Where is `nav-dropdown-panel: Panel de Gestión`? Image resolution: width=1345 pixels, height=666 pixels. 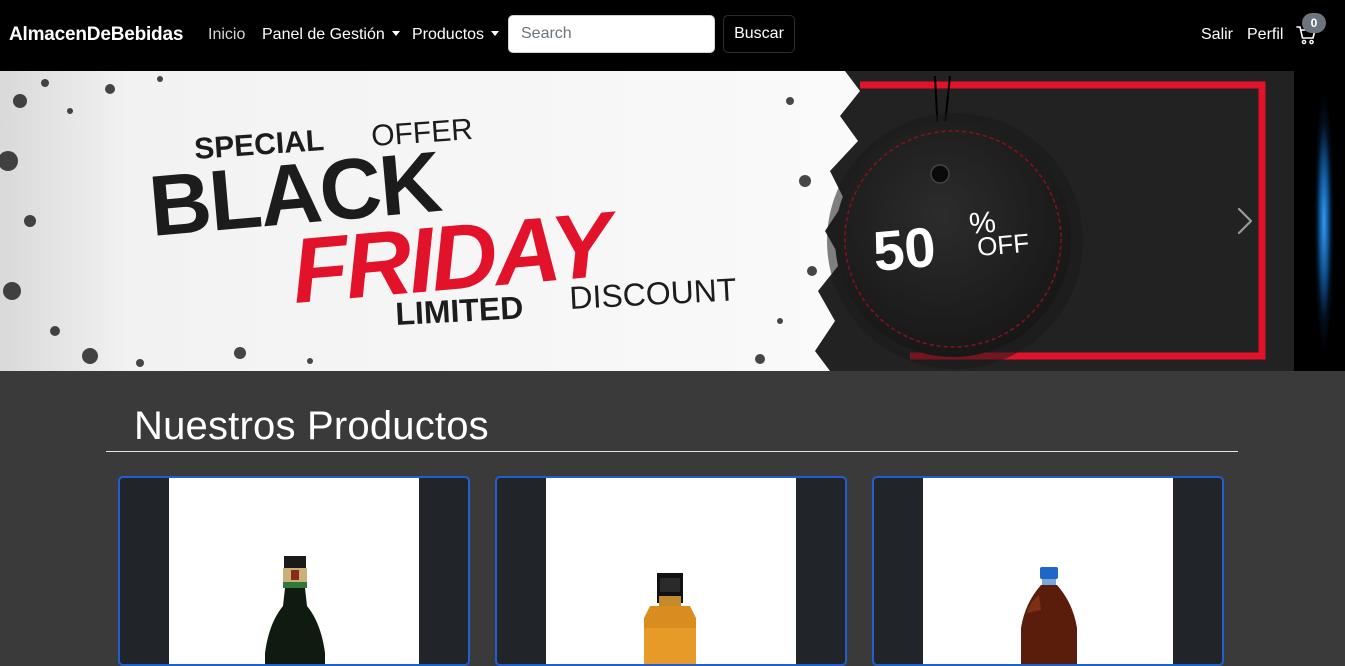 nav-dropdown-panel: Panel de Gestión is located at coordinates (331, 35).